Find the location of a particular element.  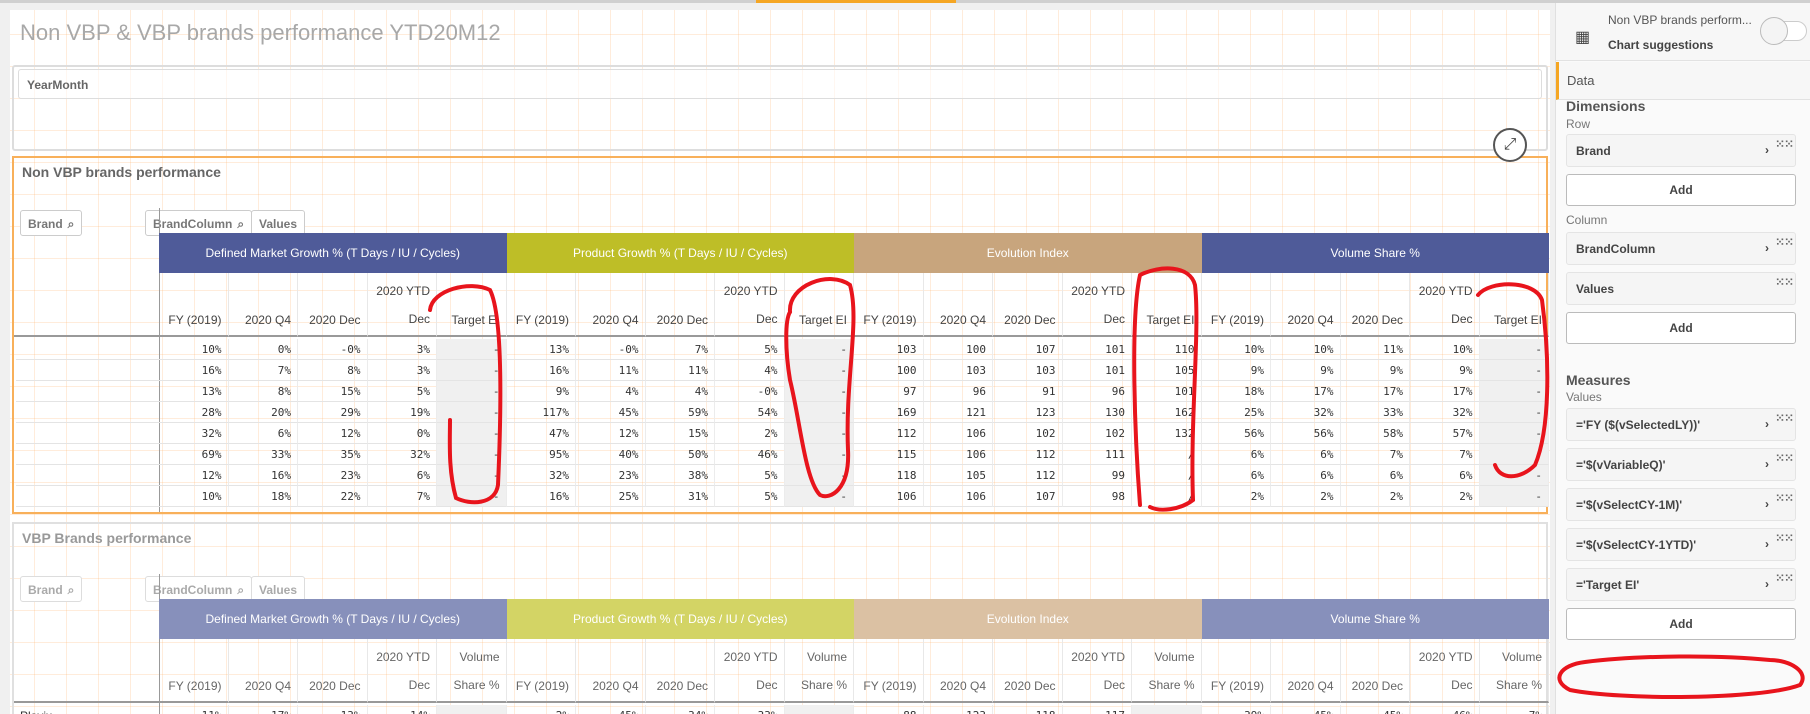

add-measure-button: Add is located at coordinates (1681, 624).